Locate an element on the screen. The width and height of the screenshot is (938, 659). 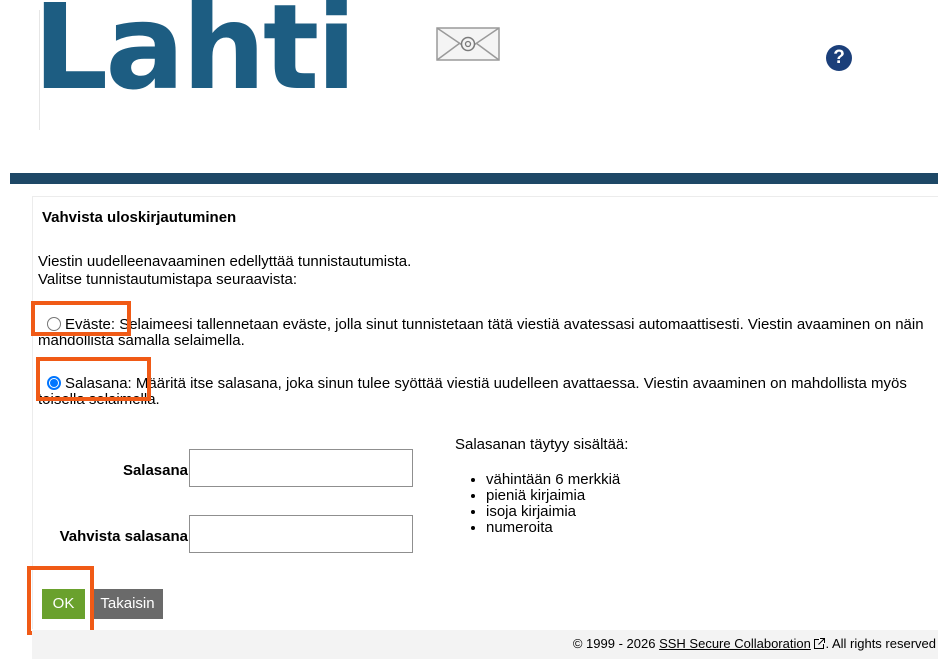
ok-highlight is located at coordinates (60, 600).